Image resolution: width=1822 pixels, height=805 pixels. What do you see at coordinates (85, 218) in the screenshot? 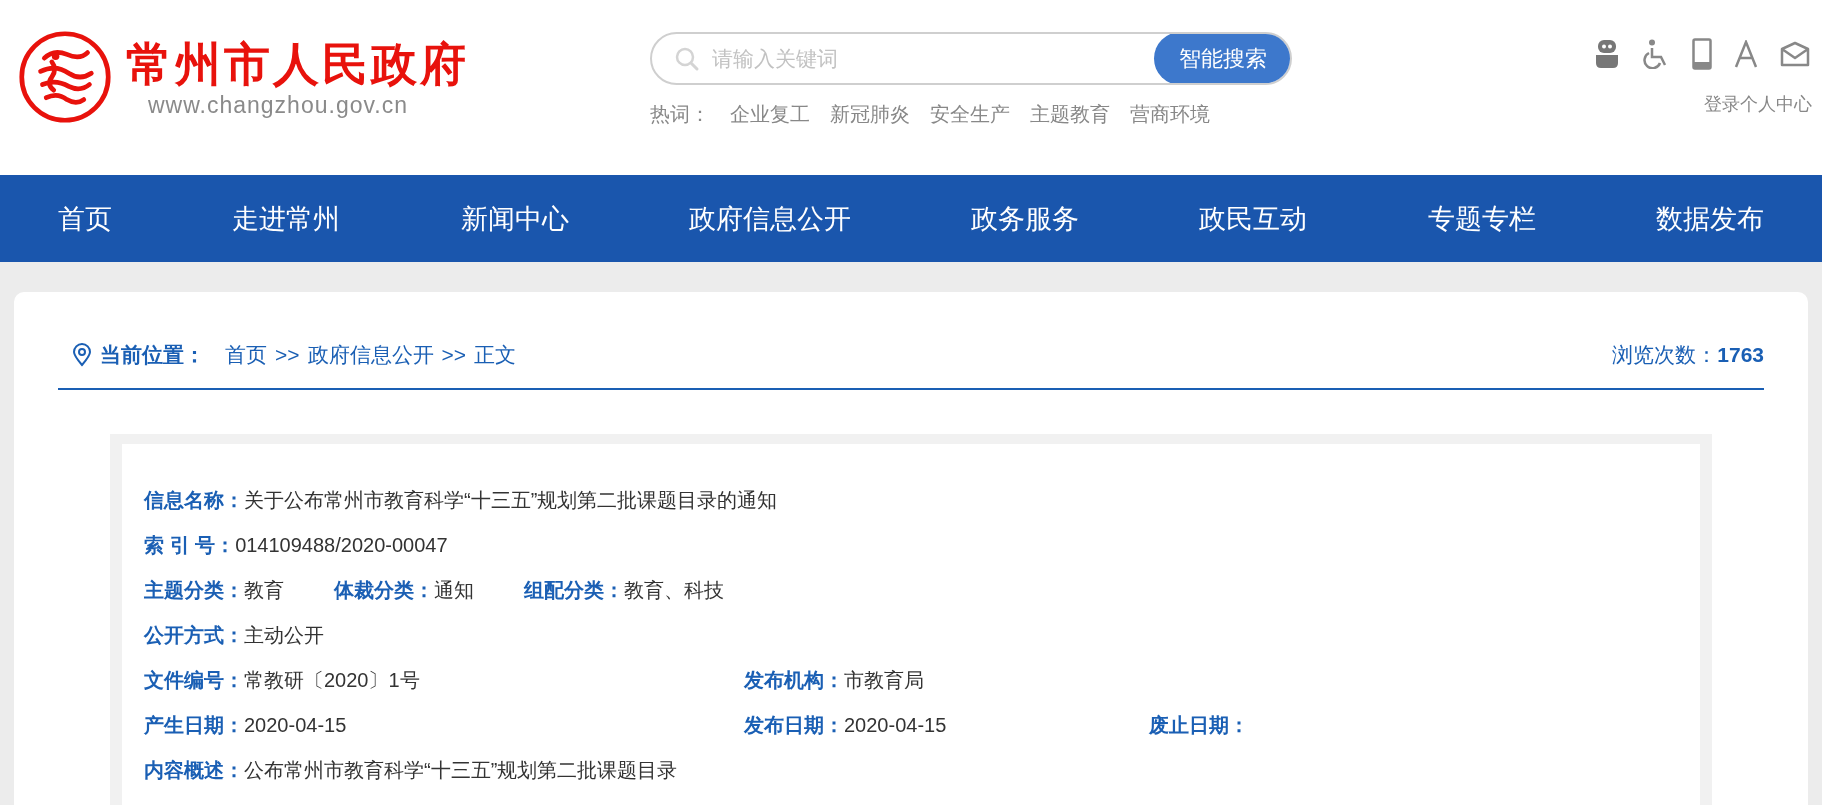
I see `nav-item: 首页` at bounding box center [85, 218].